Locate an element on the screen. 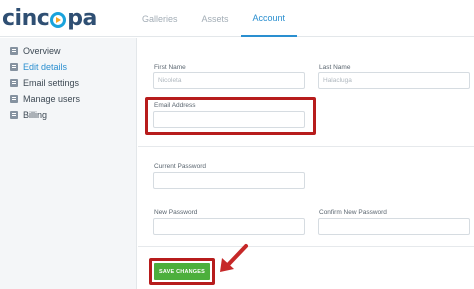 This screenshot has width=474, height=289. sidebar-item-label: Email settings is located at coordinates (51, 83).